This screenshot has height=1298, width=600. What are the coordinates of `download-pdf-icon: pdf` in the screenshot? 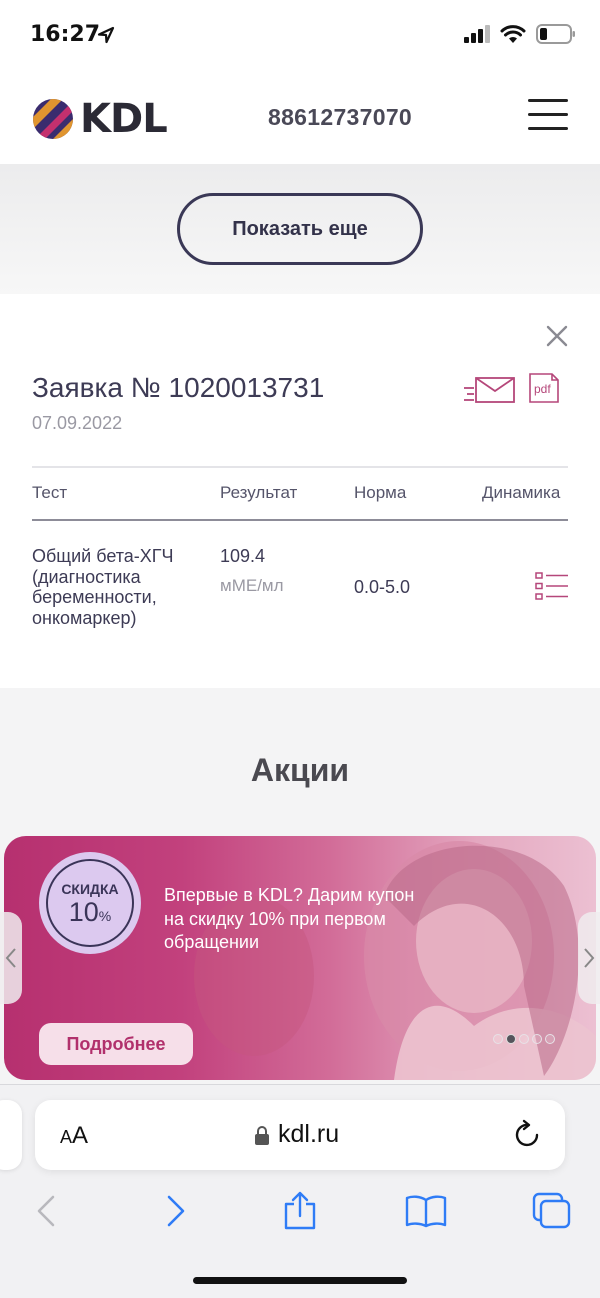 It's located at (544, 388).